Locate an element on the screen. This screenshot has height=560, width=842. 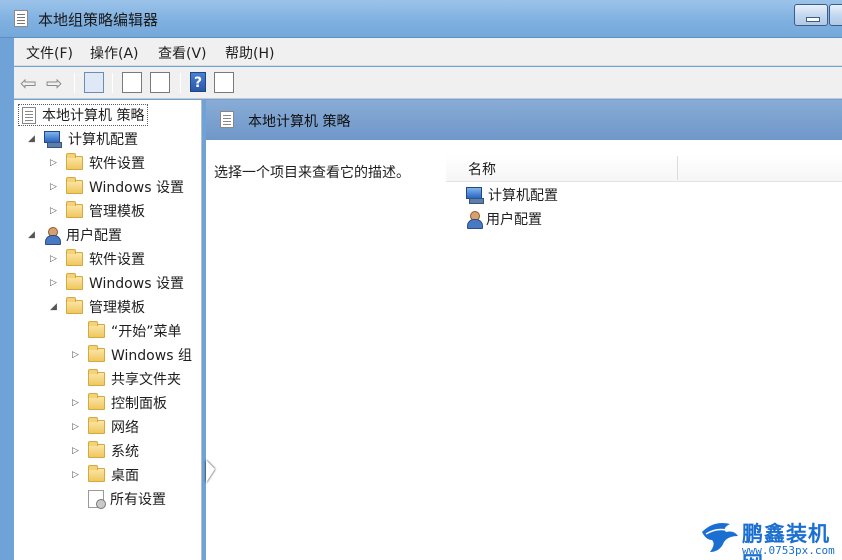
column-name-header: 名称 is located at coordinates (482, 169).